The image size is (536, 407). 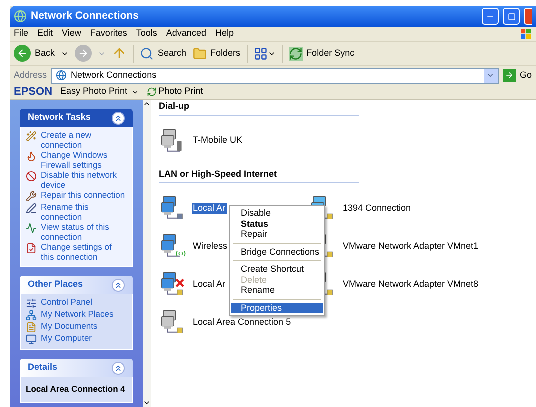 I want to click on maximize-button, so click(x=511, y=16).